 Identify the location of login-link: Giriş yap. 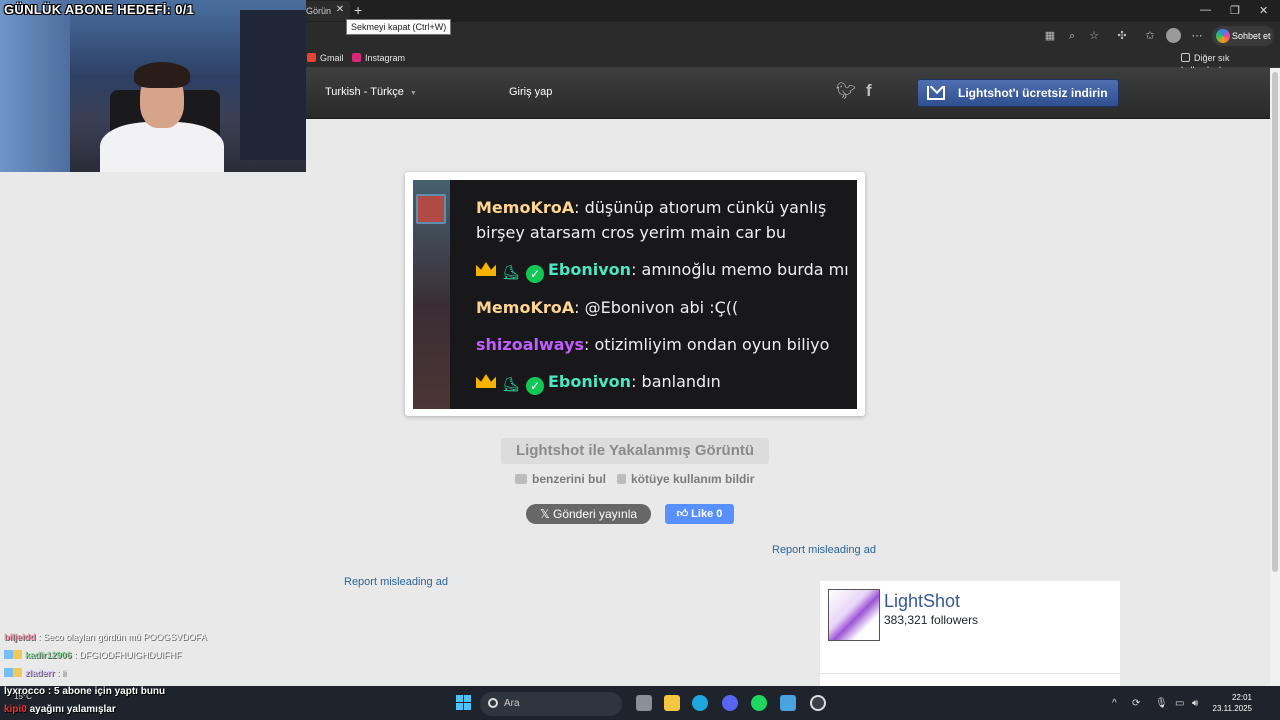
(530, 92).